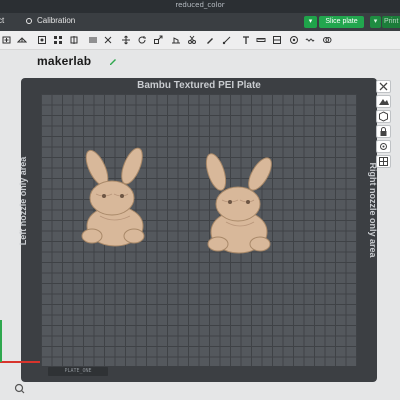 This screenshot has width=400, height=400. Describe the element at coordinates (200, 22) in the screenshot. I see `main-tabbar: ct Calibration ▾ Slice plate ▾ Print` at that location.